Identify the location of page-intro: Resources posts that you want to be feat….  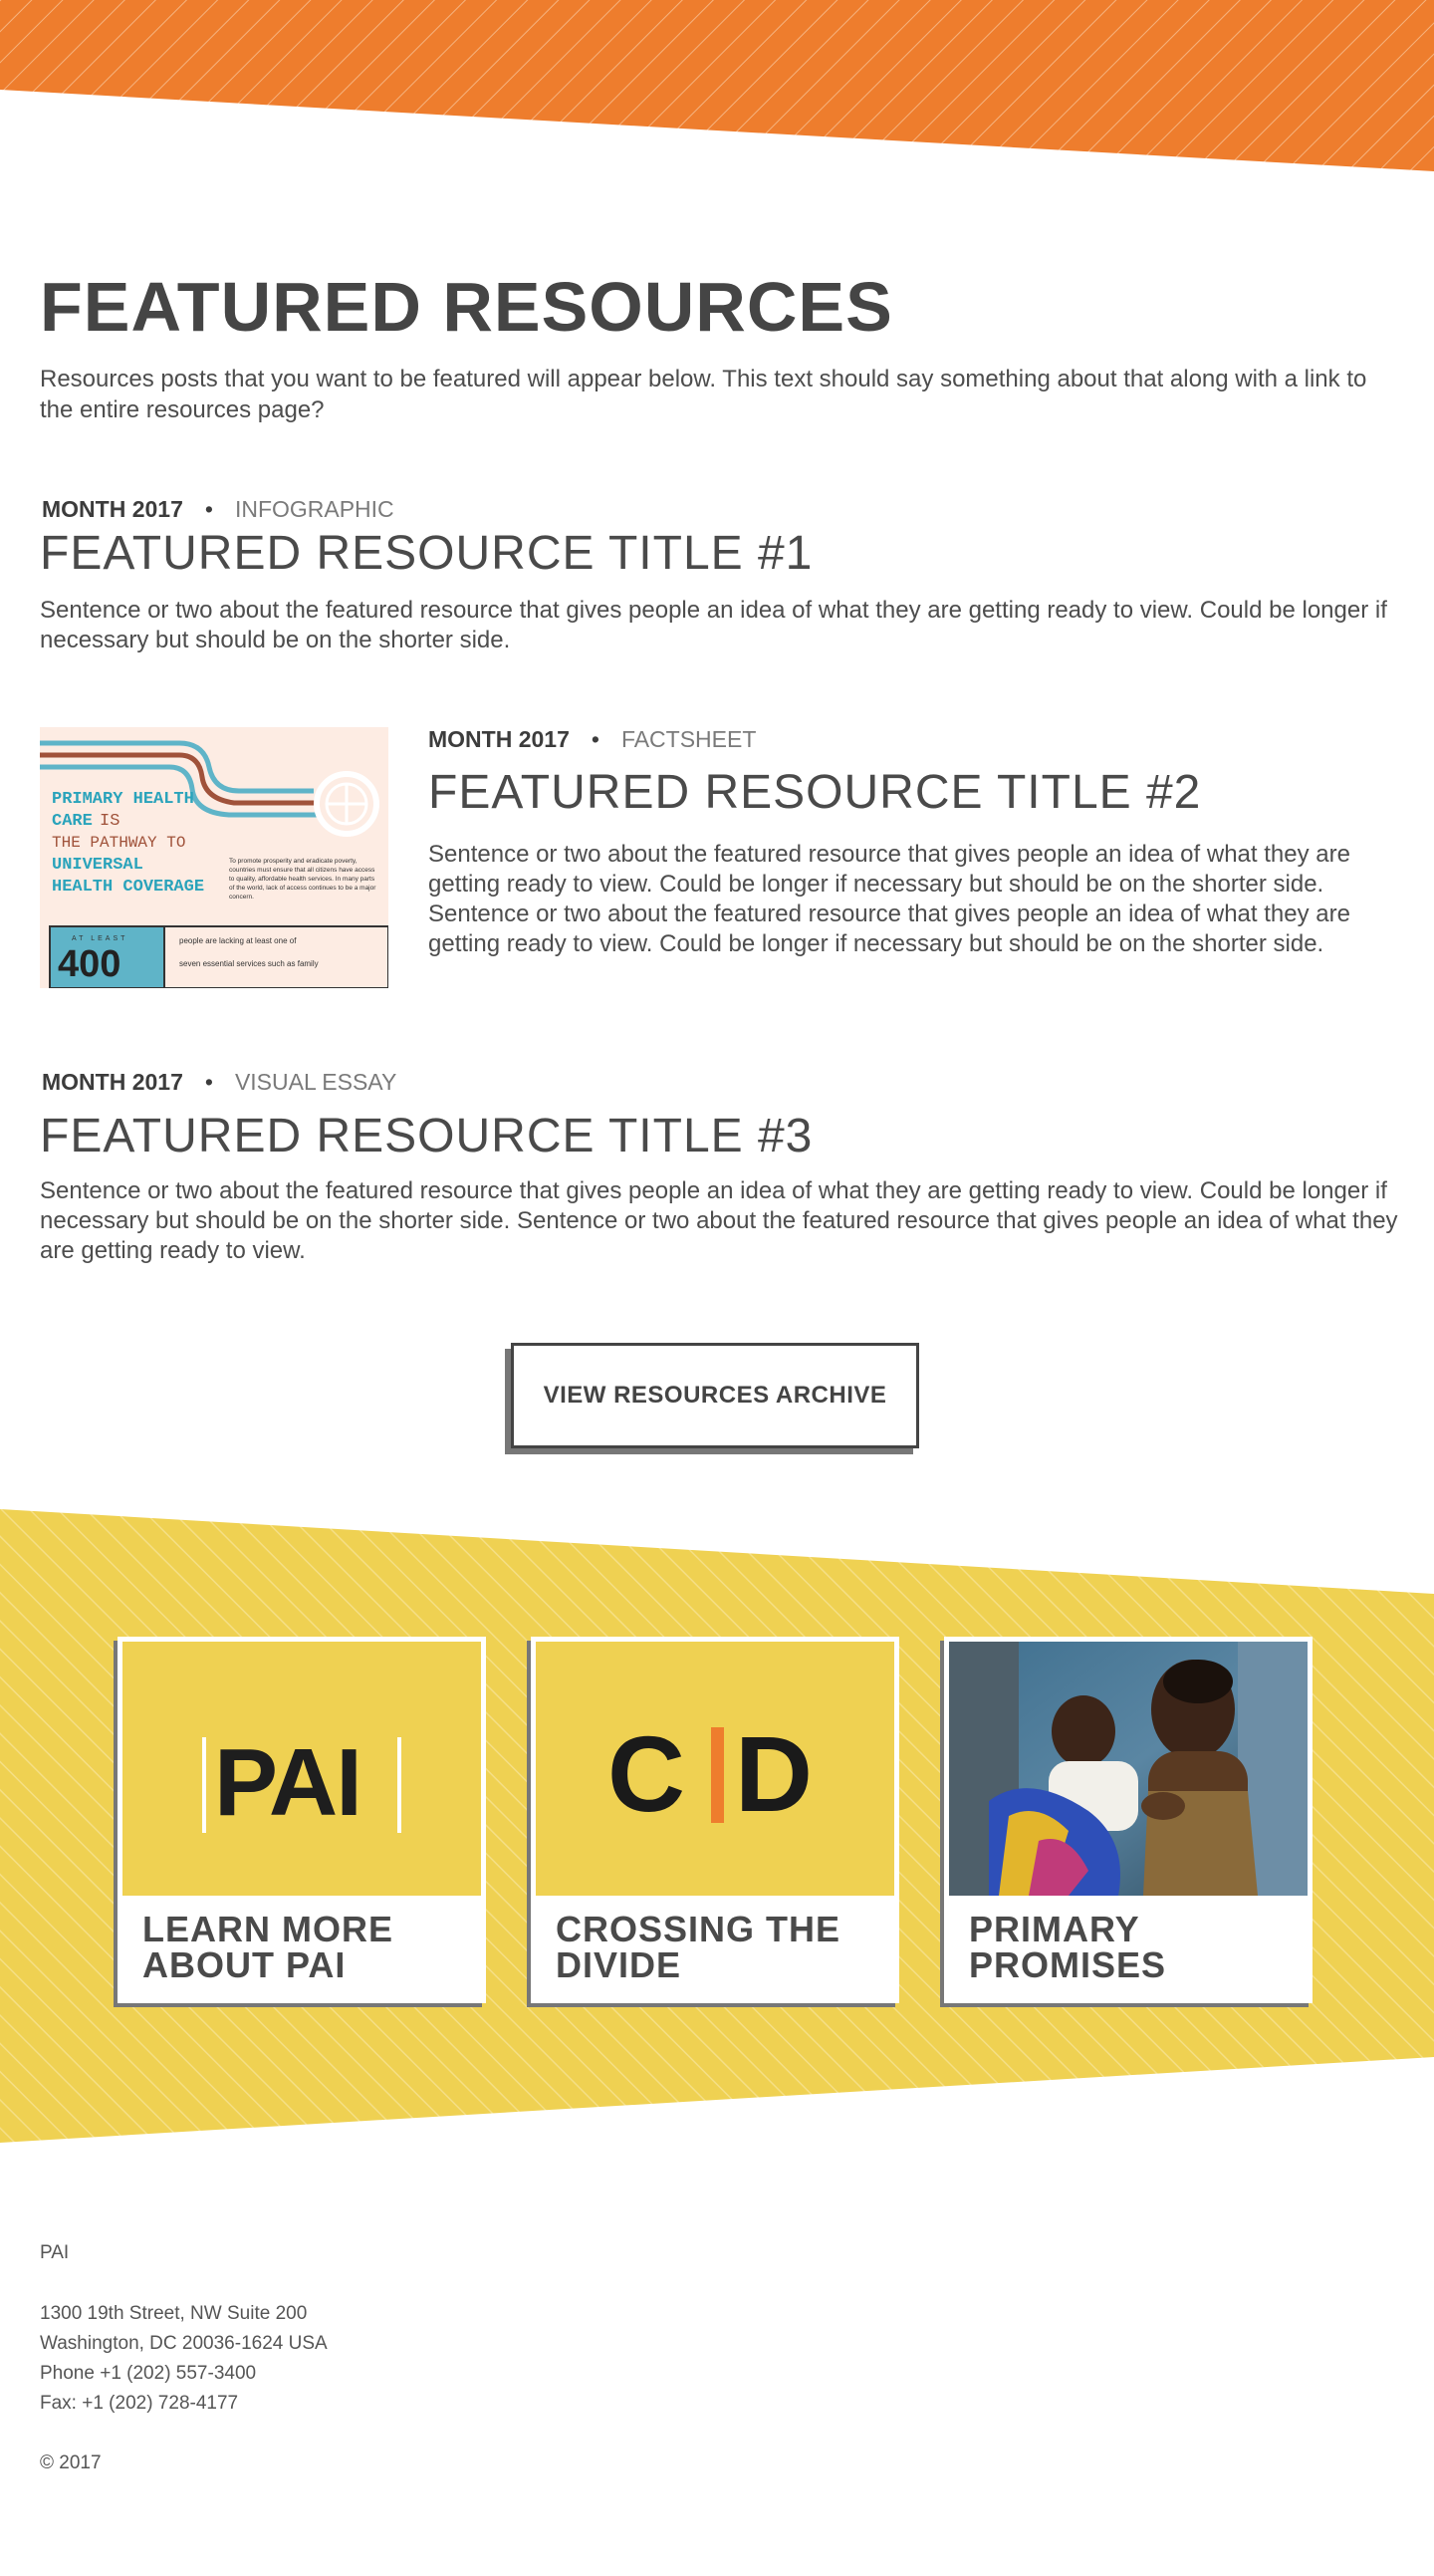
(703, 394).